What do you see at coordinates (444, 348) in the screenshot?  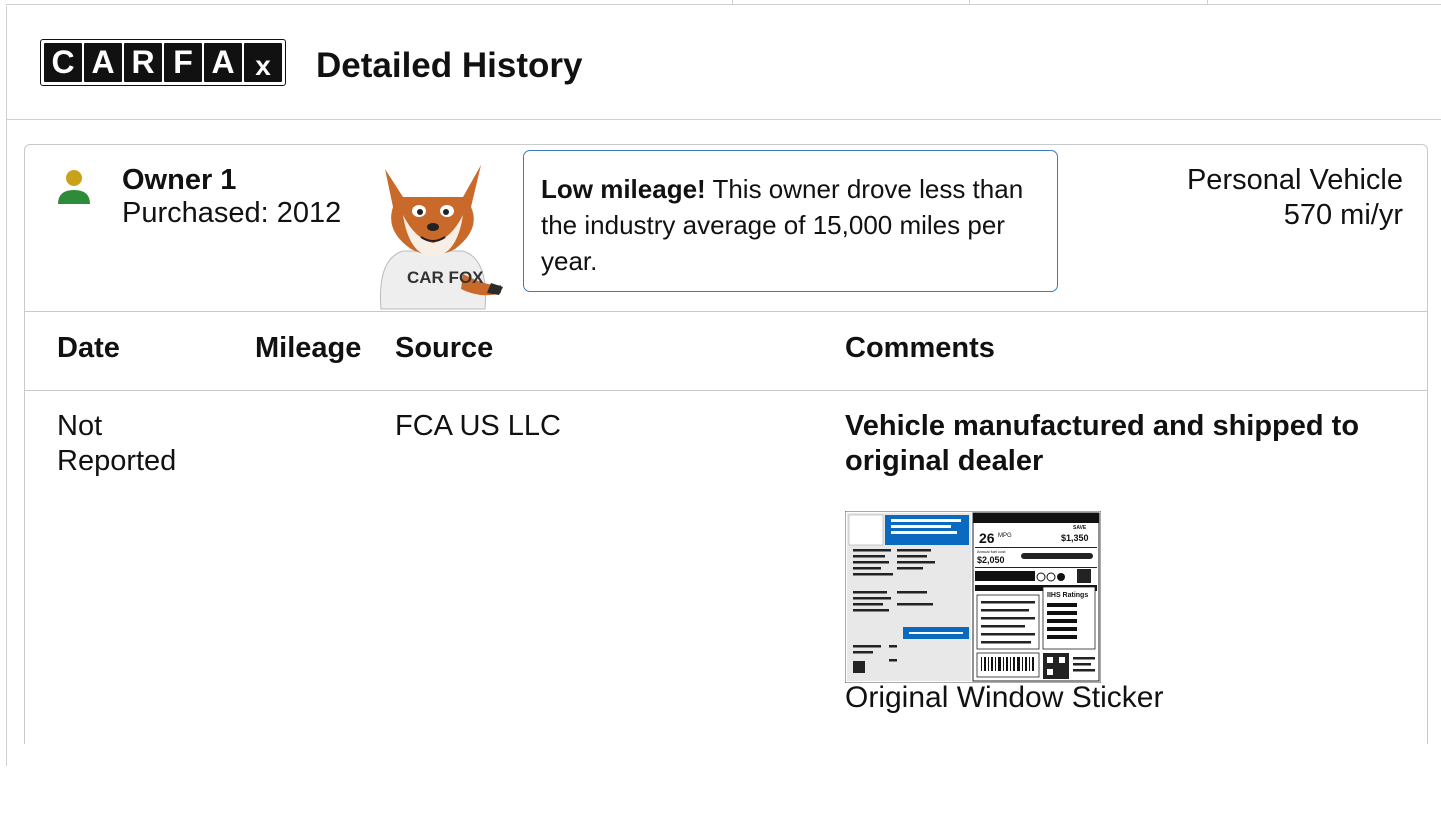 I see `column-header-source: Source` at bounding box center [444, 348].